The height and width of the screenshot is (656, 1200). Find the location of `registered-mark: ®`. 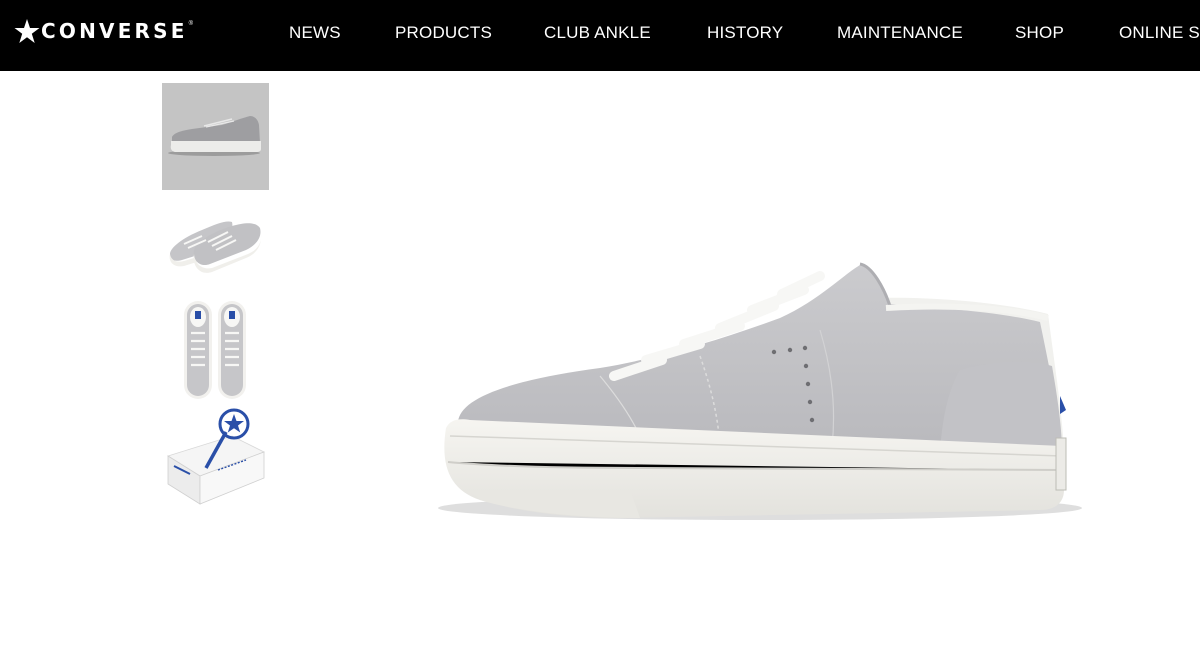

registered-mark: ® is located at coordinates (191, 24).